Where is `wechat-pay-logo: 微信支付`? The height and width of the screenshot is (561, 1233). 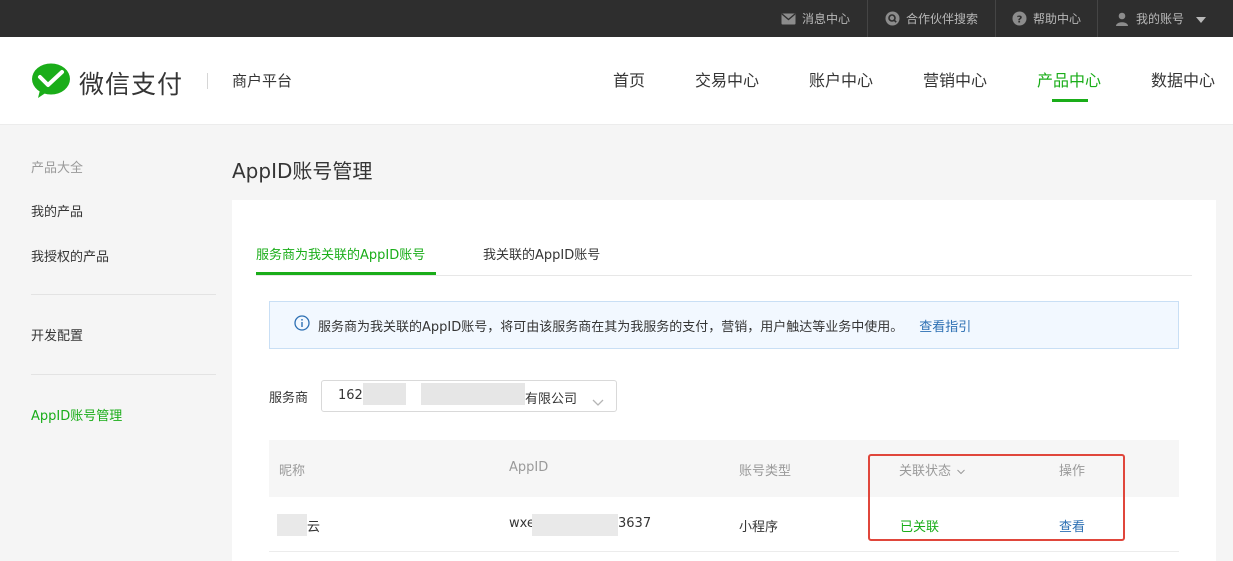
wechat-pay-logo: 微信支付 is located at coordinates (107, 83).